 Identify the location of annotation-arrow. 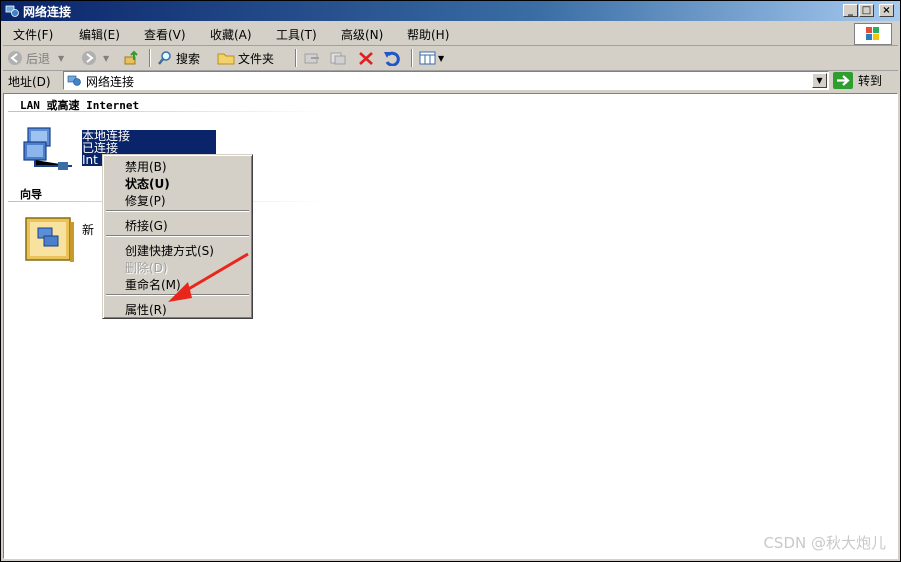
(208, 277).